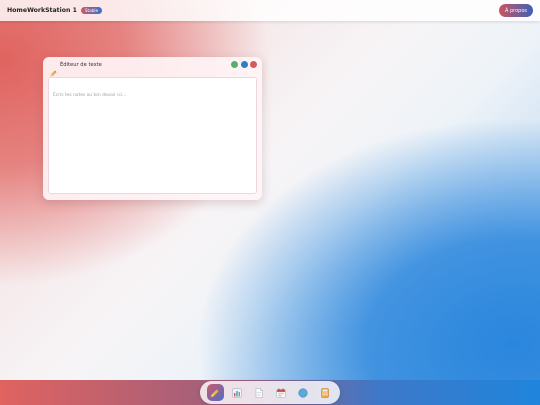 The image size is (540, 405). I want to click on dock-item-calculator, so click(325, 392).